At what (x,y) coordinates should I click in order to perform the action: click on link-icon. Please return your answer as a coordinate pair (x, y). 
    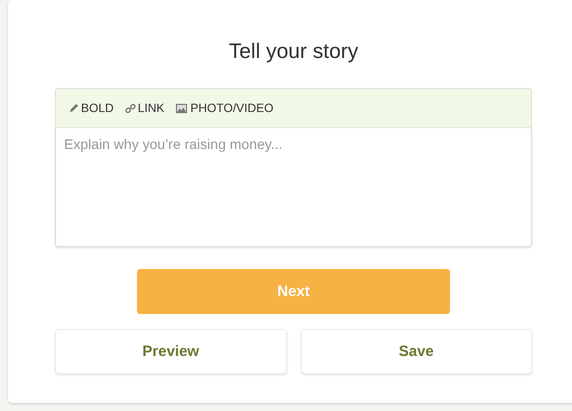
    Looking at the image, I should click on (130, 108).